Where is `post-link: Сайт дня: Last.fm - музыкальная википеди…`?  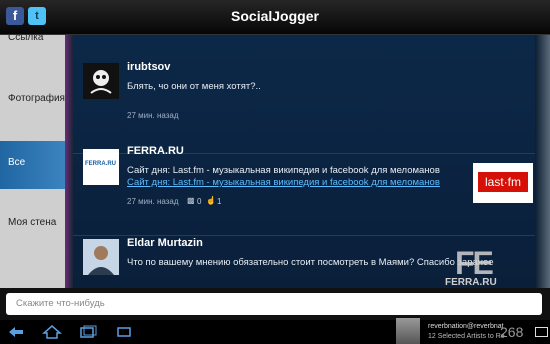
post-link: Сайт дня: Last.fm - музыкальная википеди… is located at coordinates (283, 182).